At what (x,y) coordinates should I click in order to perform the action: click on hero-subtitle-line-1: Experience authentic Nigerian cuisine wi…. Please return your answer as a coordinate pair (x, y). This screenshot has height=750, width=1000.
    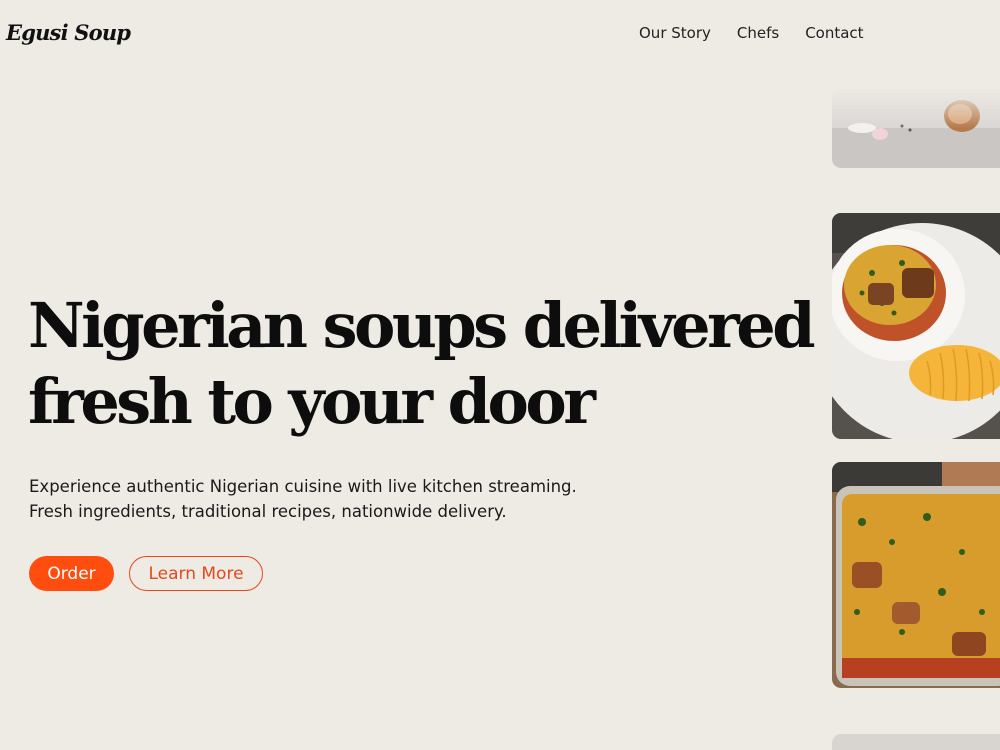
    Looking at the image, I should click on (303, 486).